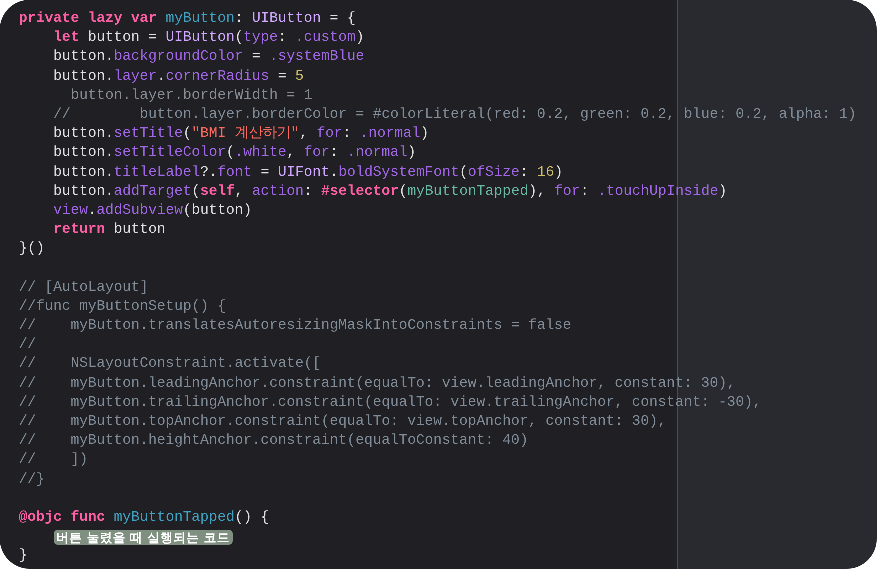  Describe the element at coordinates (208, 58) in the screenshot. I see `code-line: button.backgroundColor = .systemBlue` at that location.